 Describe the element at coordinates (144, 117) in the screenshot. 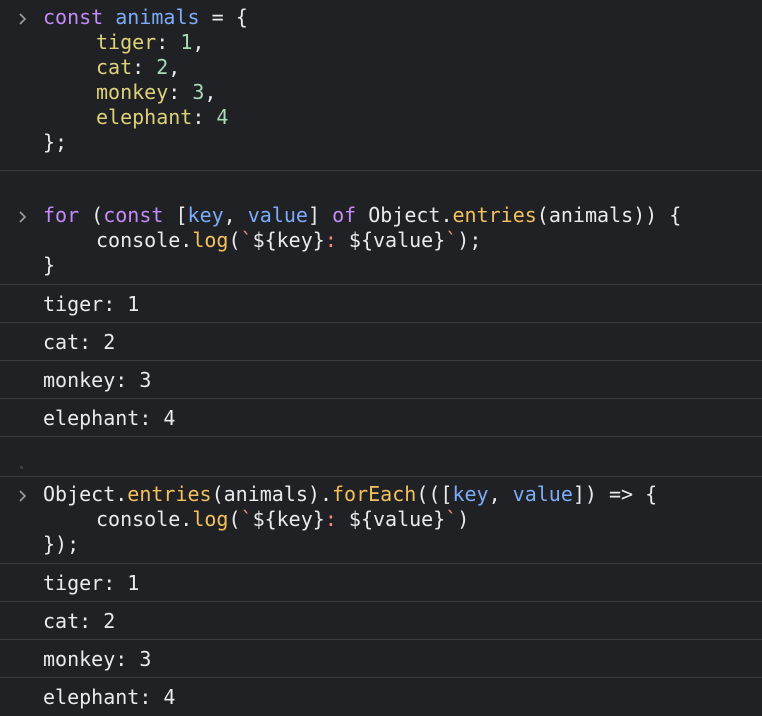

I see `code-token: elephant` at that location.